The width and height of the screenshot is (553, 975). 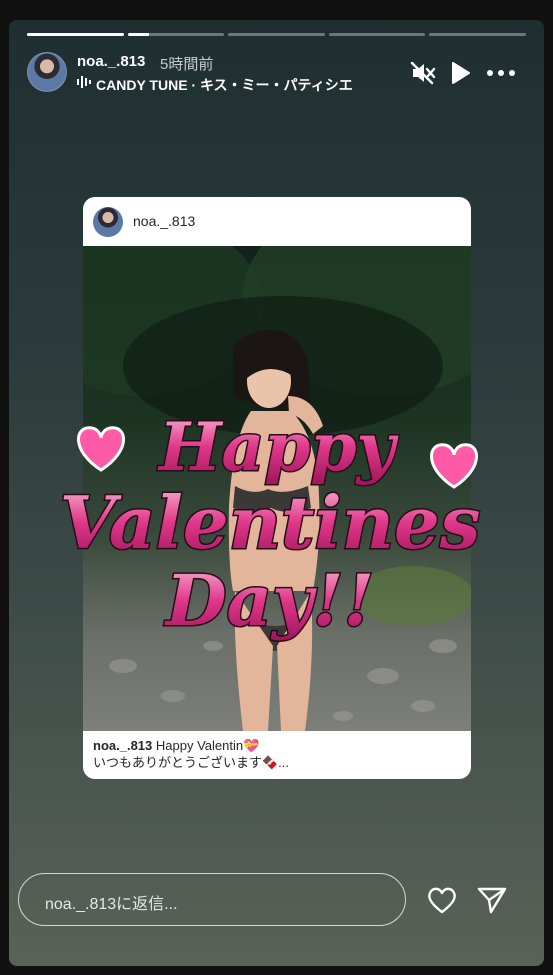 What do you see at coordinates (492, 900) in the screenshot?
I see `send-icon` at bounding box center [492, 900].